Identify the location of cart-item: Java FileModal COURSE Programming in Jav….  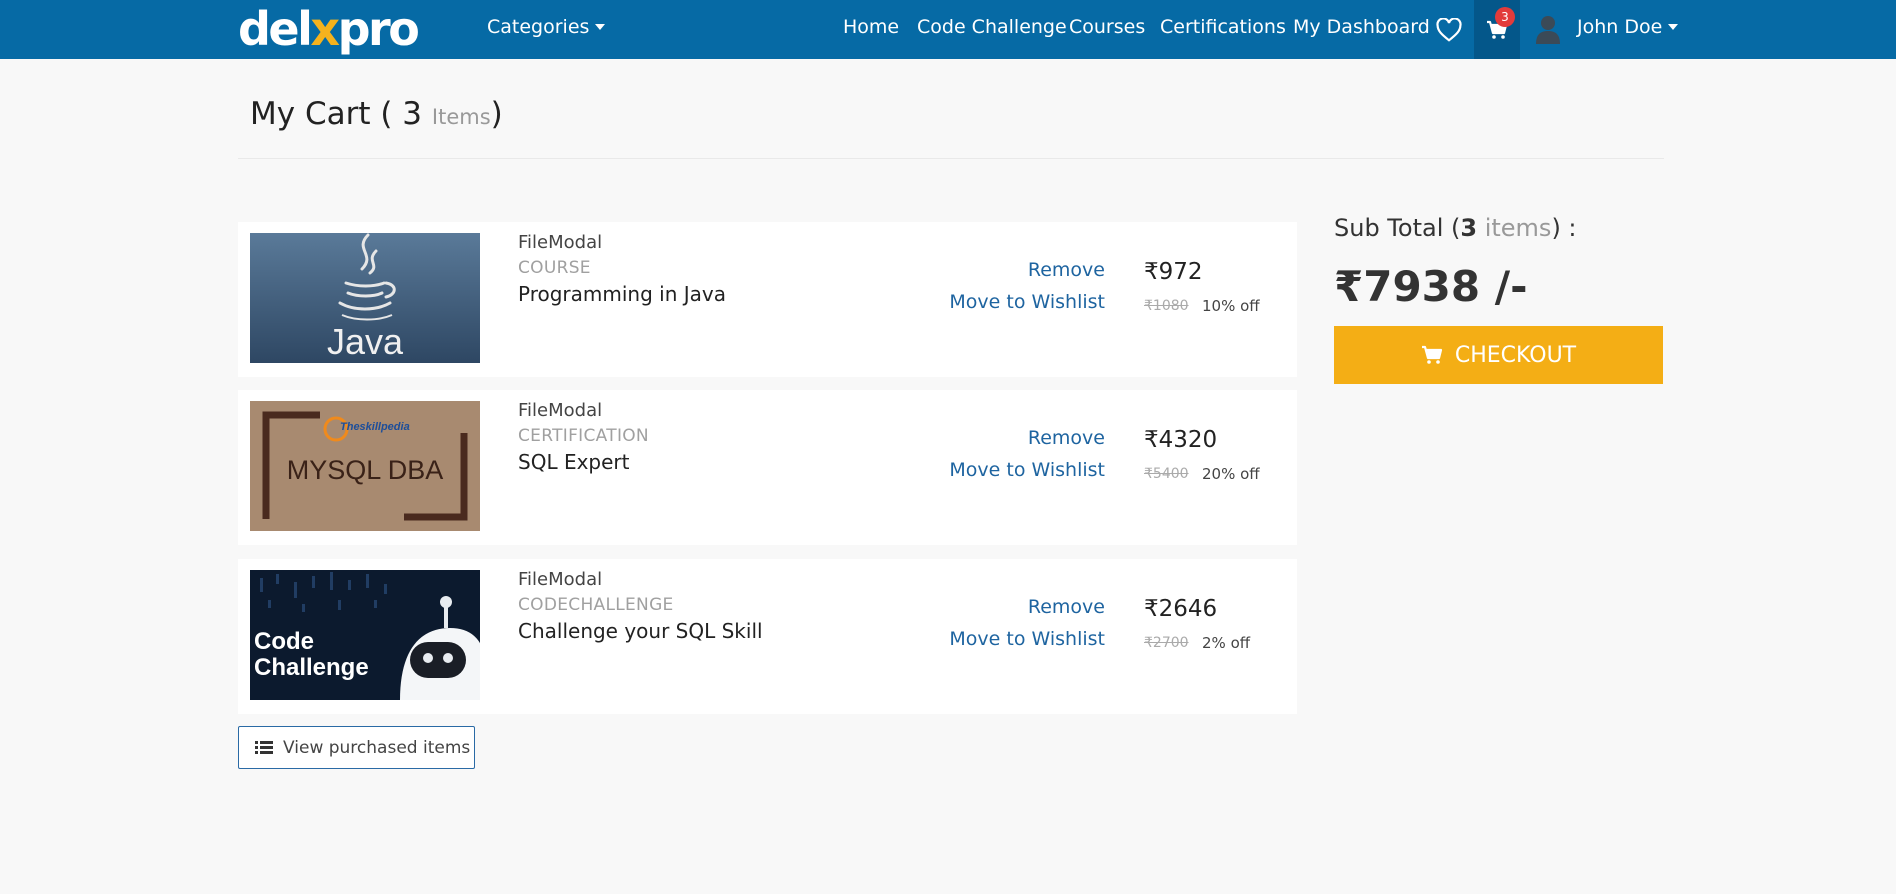
(767, 299).